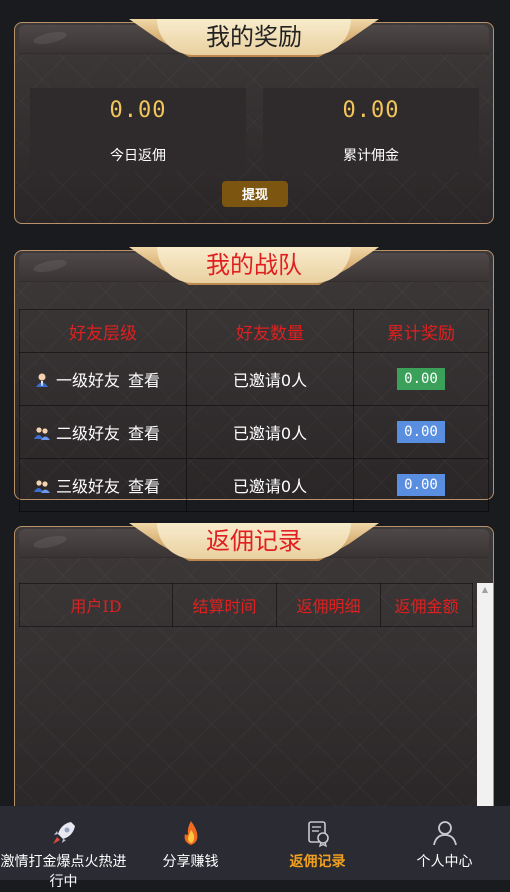 The width and height of the screenshot is (510, 892). Describe the element at coordinates (426, 605) in the screenshot. I see `header-commission-amount: 返佣金额` at that location.